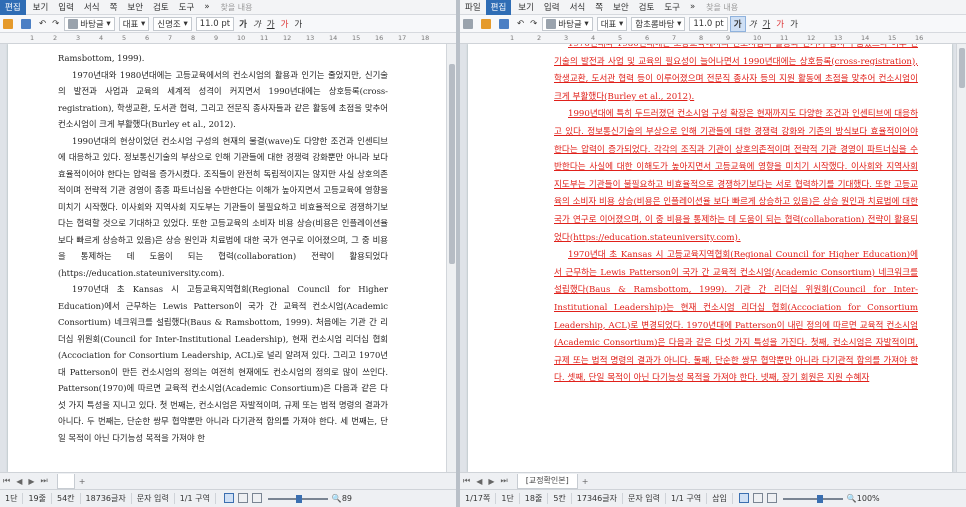 Image resolution: width=966 pixels, height=507 pixels. Describe the element at coordinates (32, 38) in the screenshot. I see `ruler-tick-label: 1` at that location.